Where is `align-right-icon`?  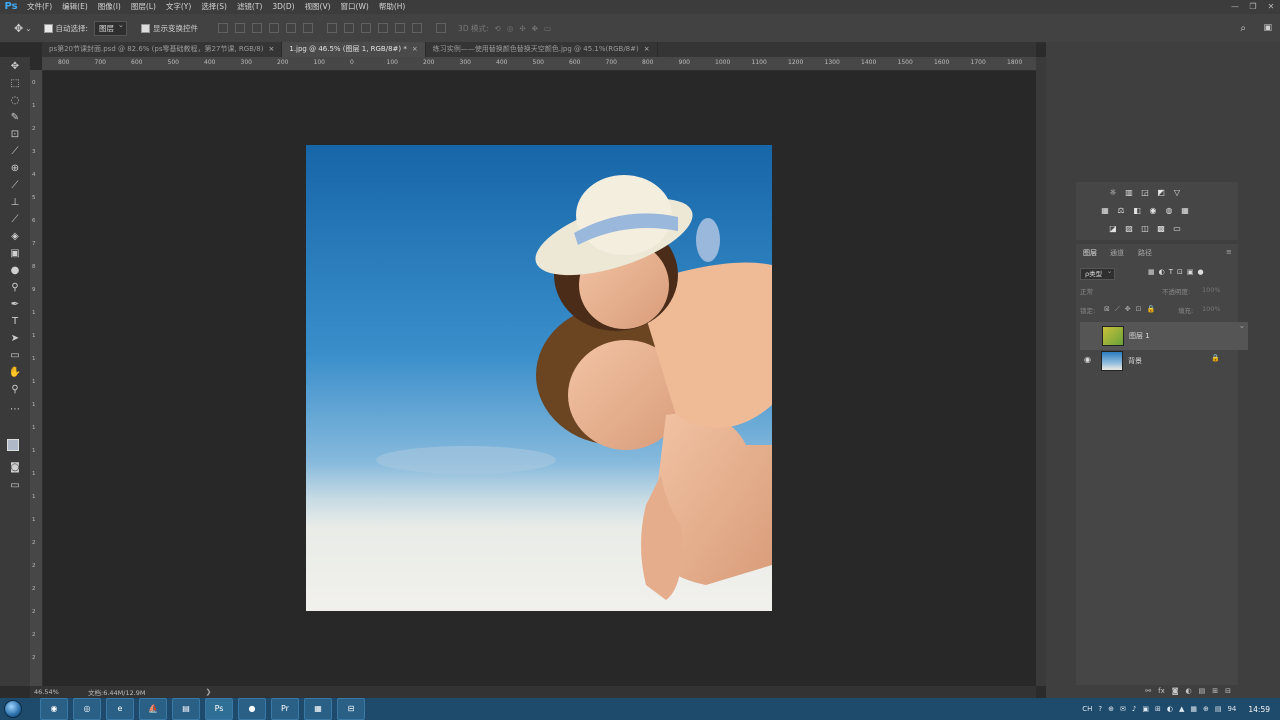
align-right-icon is located at coordinates (308, 28).